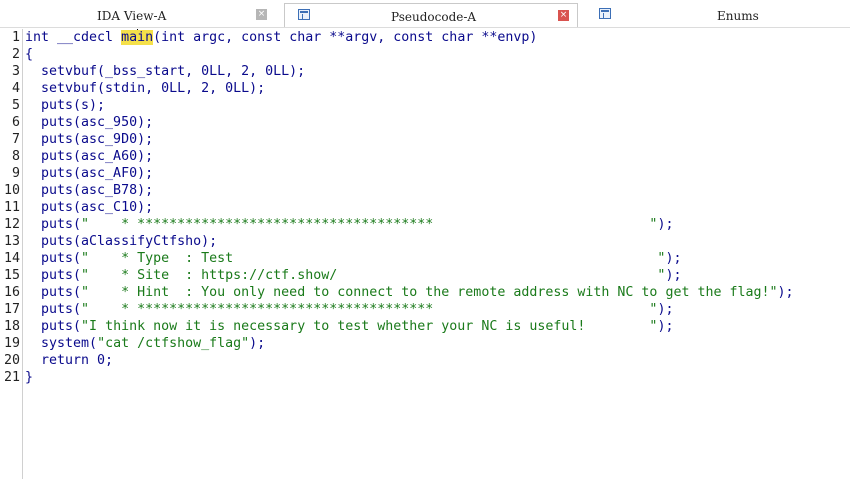 The image size is (850, 479). Describe the element at coordinates (11, 275) in the screenshot. I see `line-number: 15` at that location.